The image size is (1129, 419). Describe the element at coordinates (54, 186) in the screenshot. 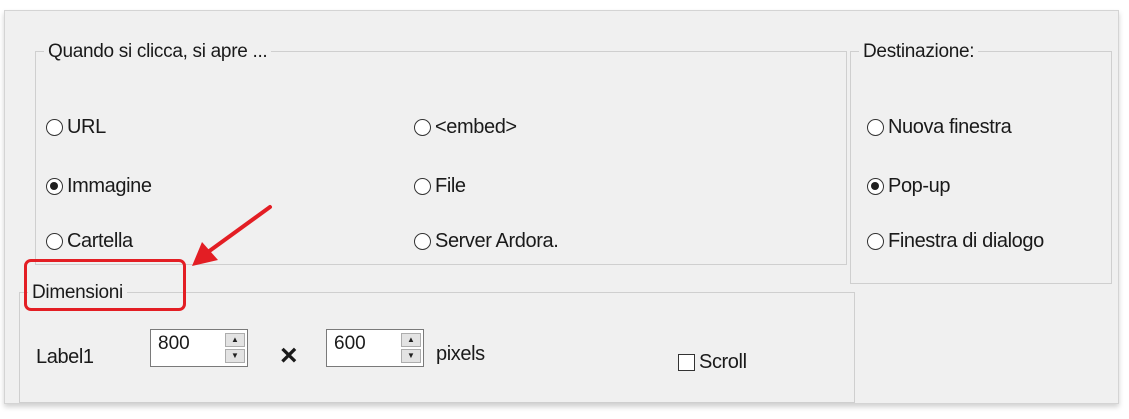

I see `radio-immagine-icon` at that location.